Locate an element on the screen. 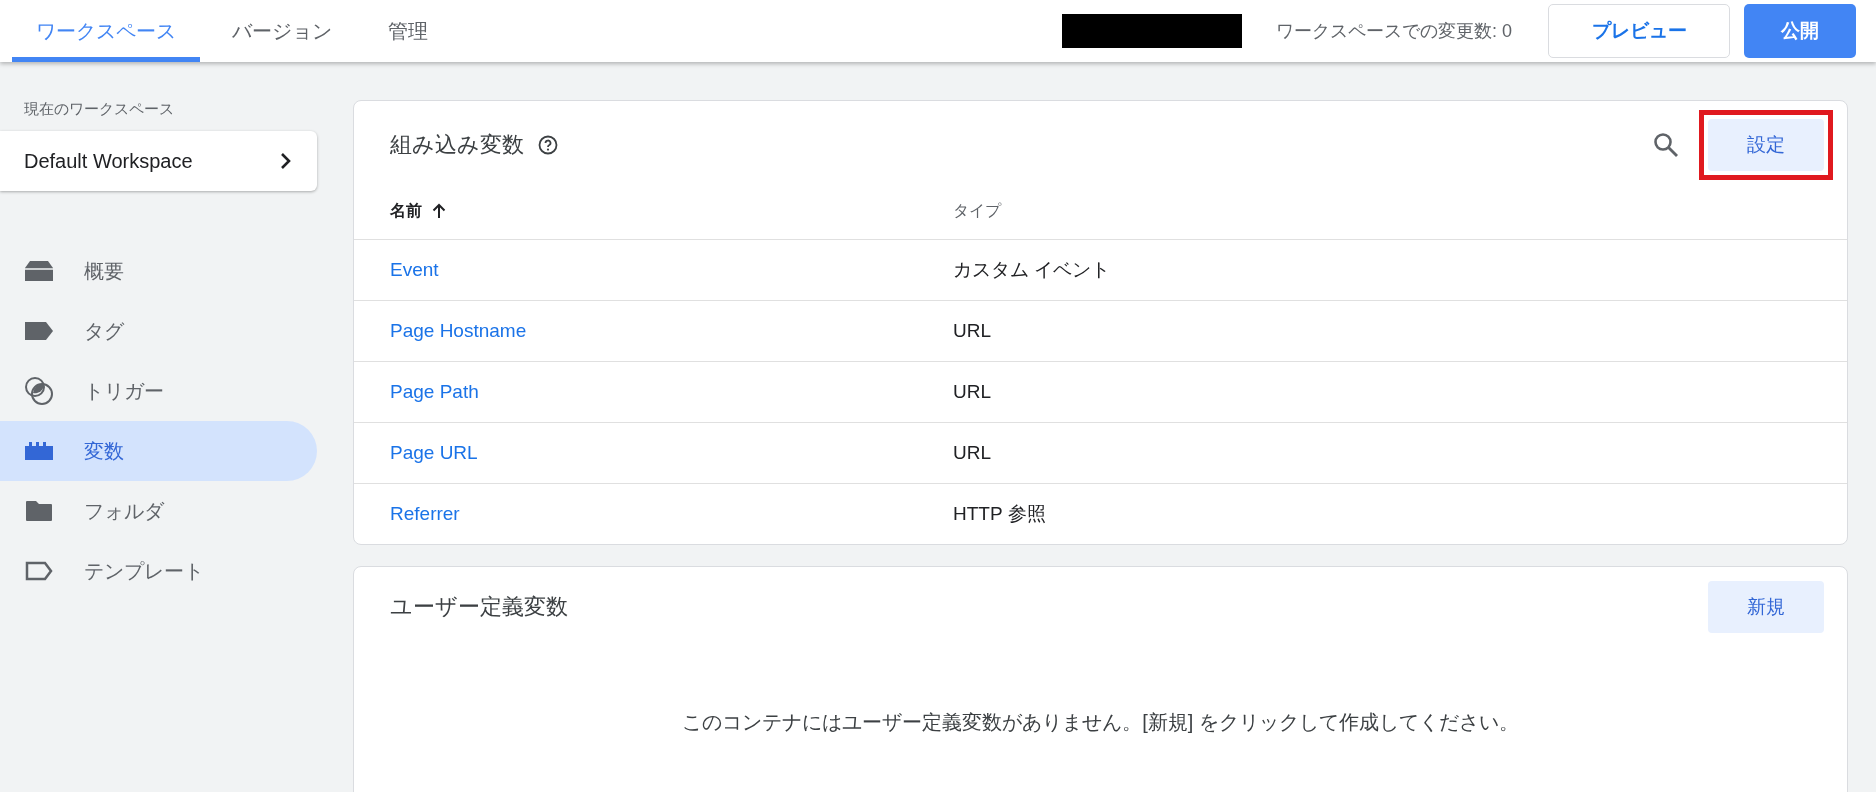 The height and width of the screenshot is (792, 1876). column-header: 名前 is located at coordinates (671, 211).